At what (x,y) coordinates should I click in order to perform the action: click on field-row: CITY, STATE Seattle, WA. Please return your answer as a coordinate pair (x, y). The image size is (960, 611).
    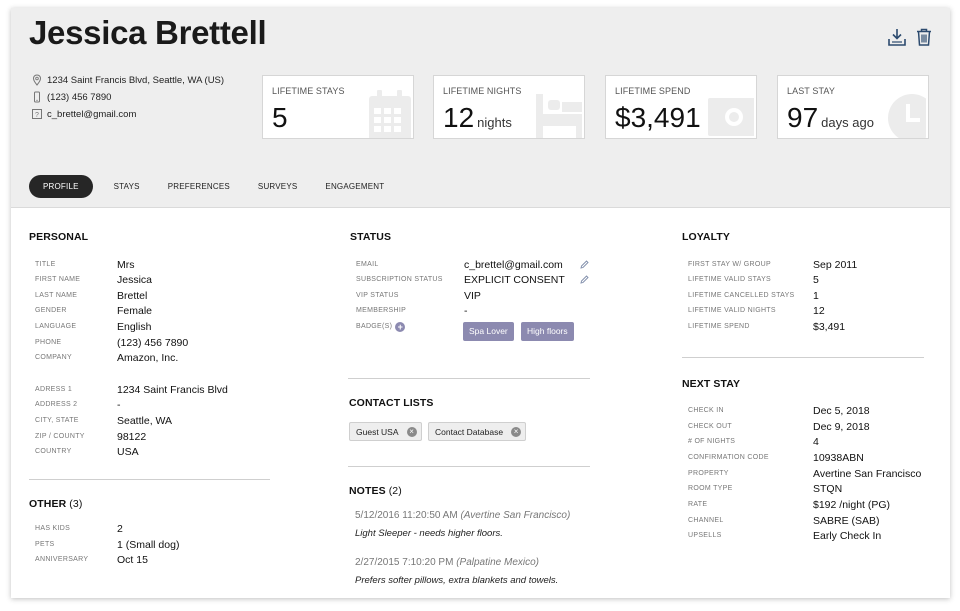
    Looking at the image, I should click on (103, 420).